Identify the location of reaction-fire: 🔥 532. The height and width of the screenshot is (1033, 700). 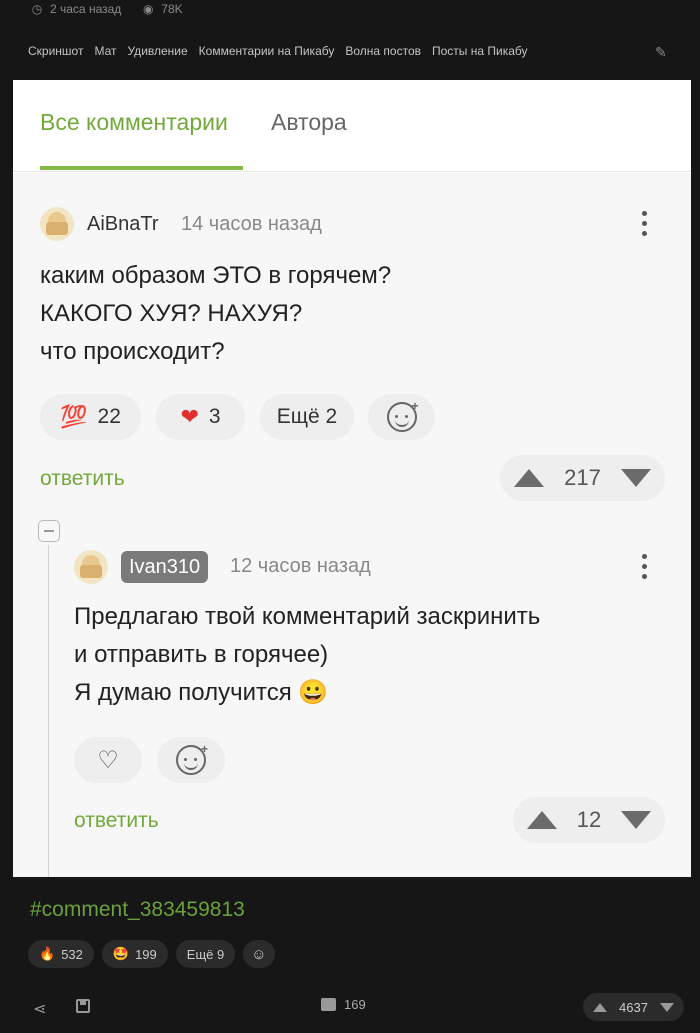
(61, 954).